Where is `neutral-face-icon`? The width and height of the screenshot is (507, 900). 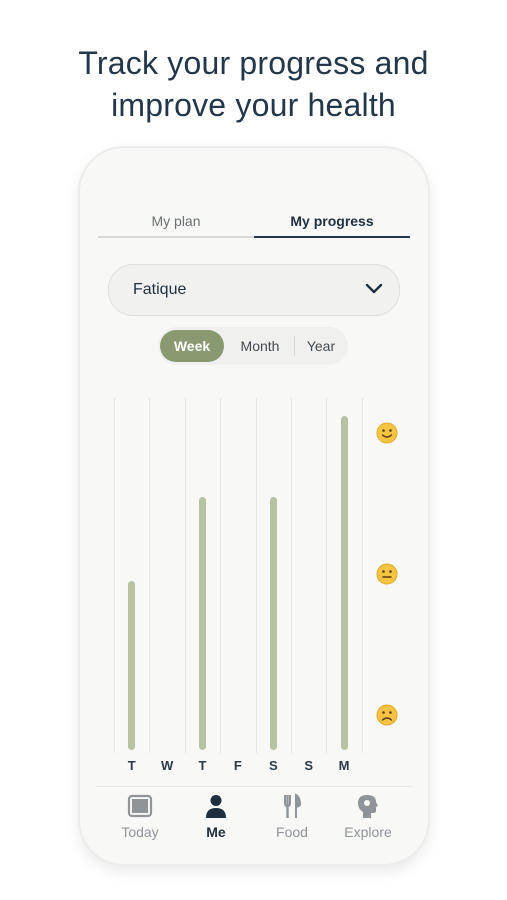 neutral-face-icon is located at coordinates (387, 574).